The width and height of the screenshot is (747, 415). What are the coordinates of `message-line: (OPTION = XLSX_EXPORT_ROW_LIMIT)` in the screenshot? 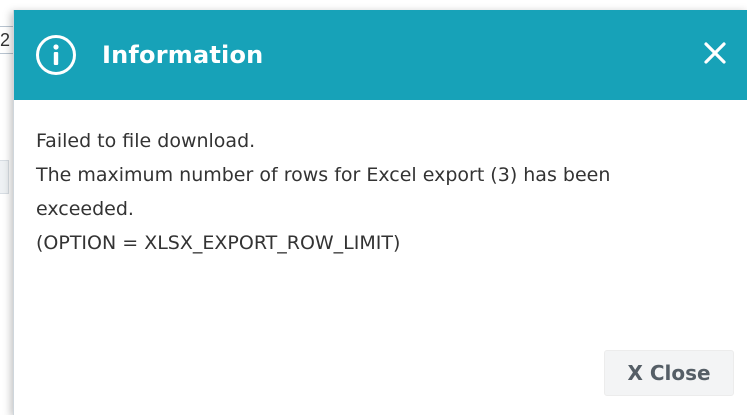 It's located at (218, 243).